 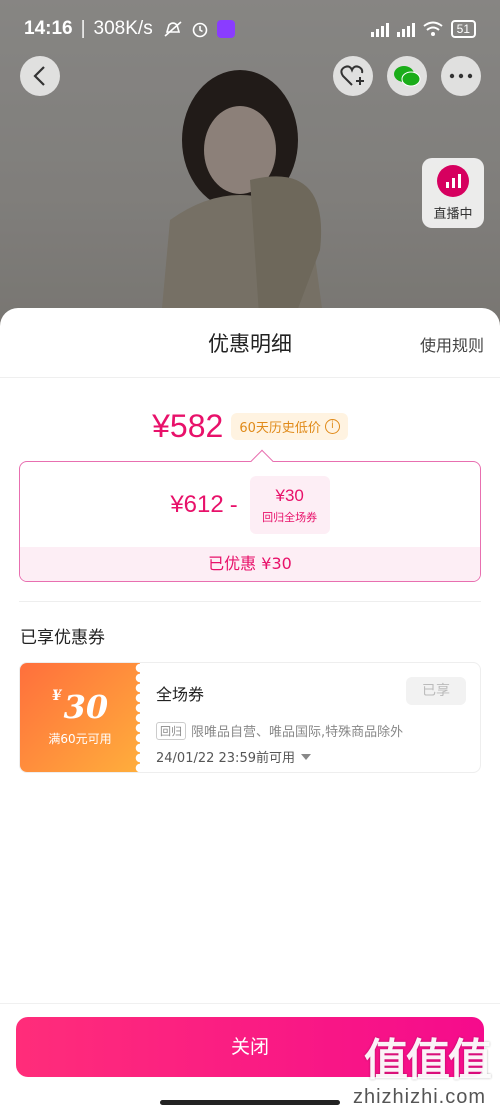 I want to click on coupon-condition: 满60元可用, so click(x=80, y=739).